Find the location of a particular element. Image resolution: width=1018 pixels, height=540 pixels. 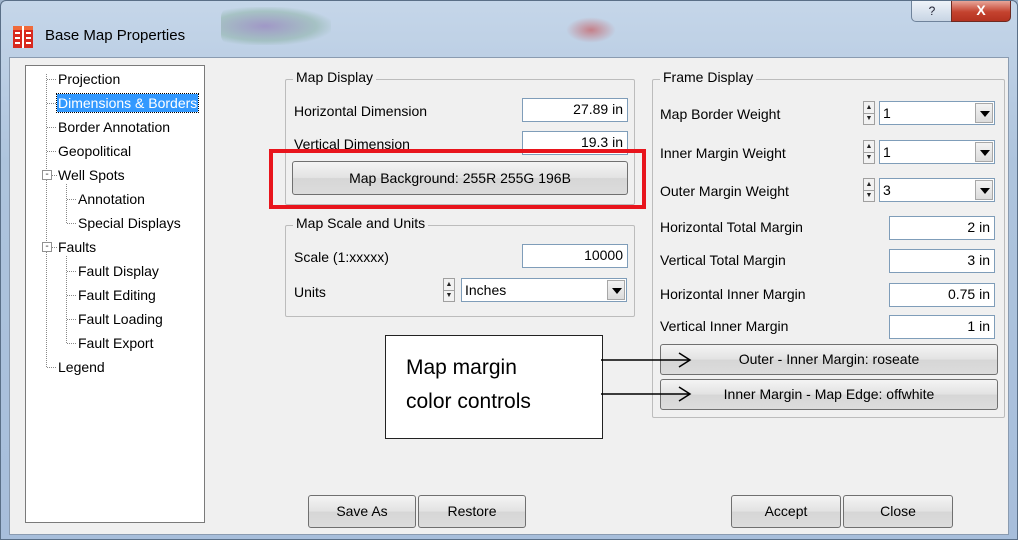

tree-item-projection: Projection is located at coordinates (89, 79).